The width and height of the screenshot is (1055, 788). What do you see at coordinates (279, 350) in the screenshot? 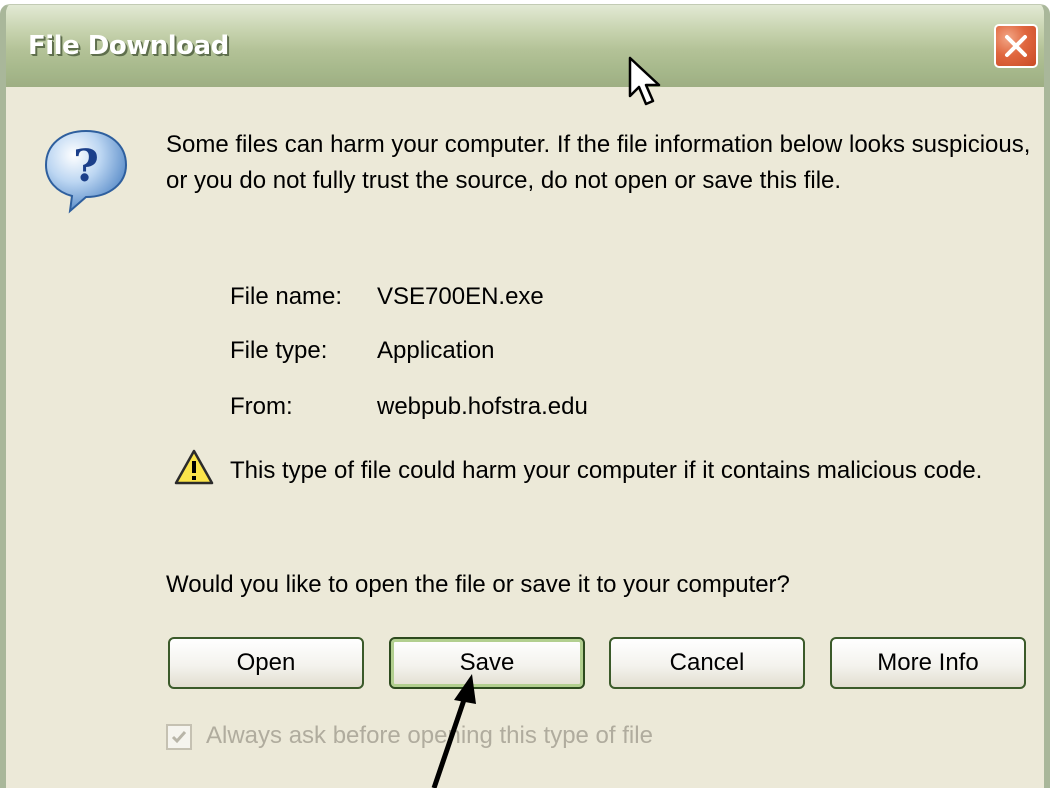
I see `file-type-label: File type:` at bounding box center [279, 350].